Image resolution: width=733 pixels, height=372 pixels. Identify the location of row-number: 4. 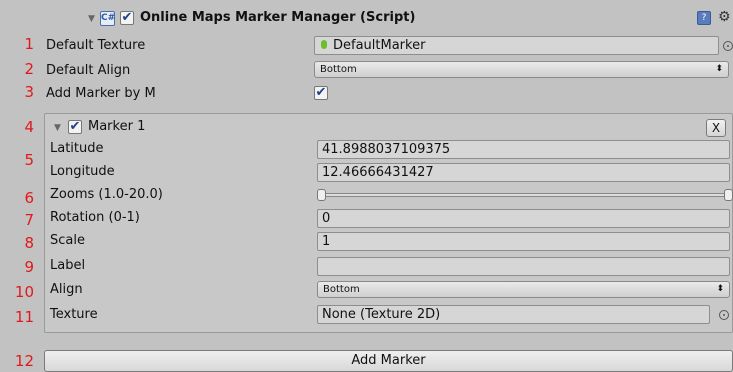
(29, 127).